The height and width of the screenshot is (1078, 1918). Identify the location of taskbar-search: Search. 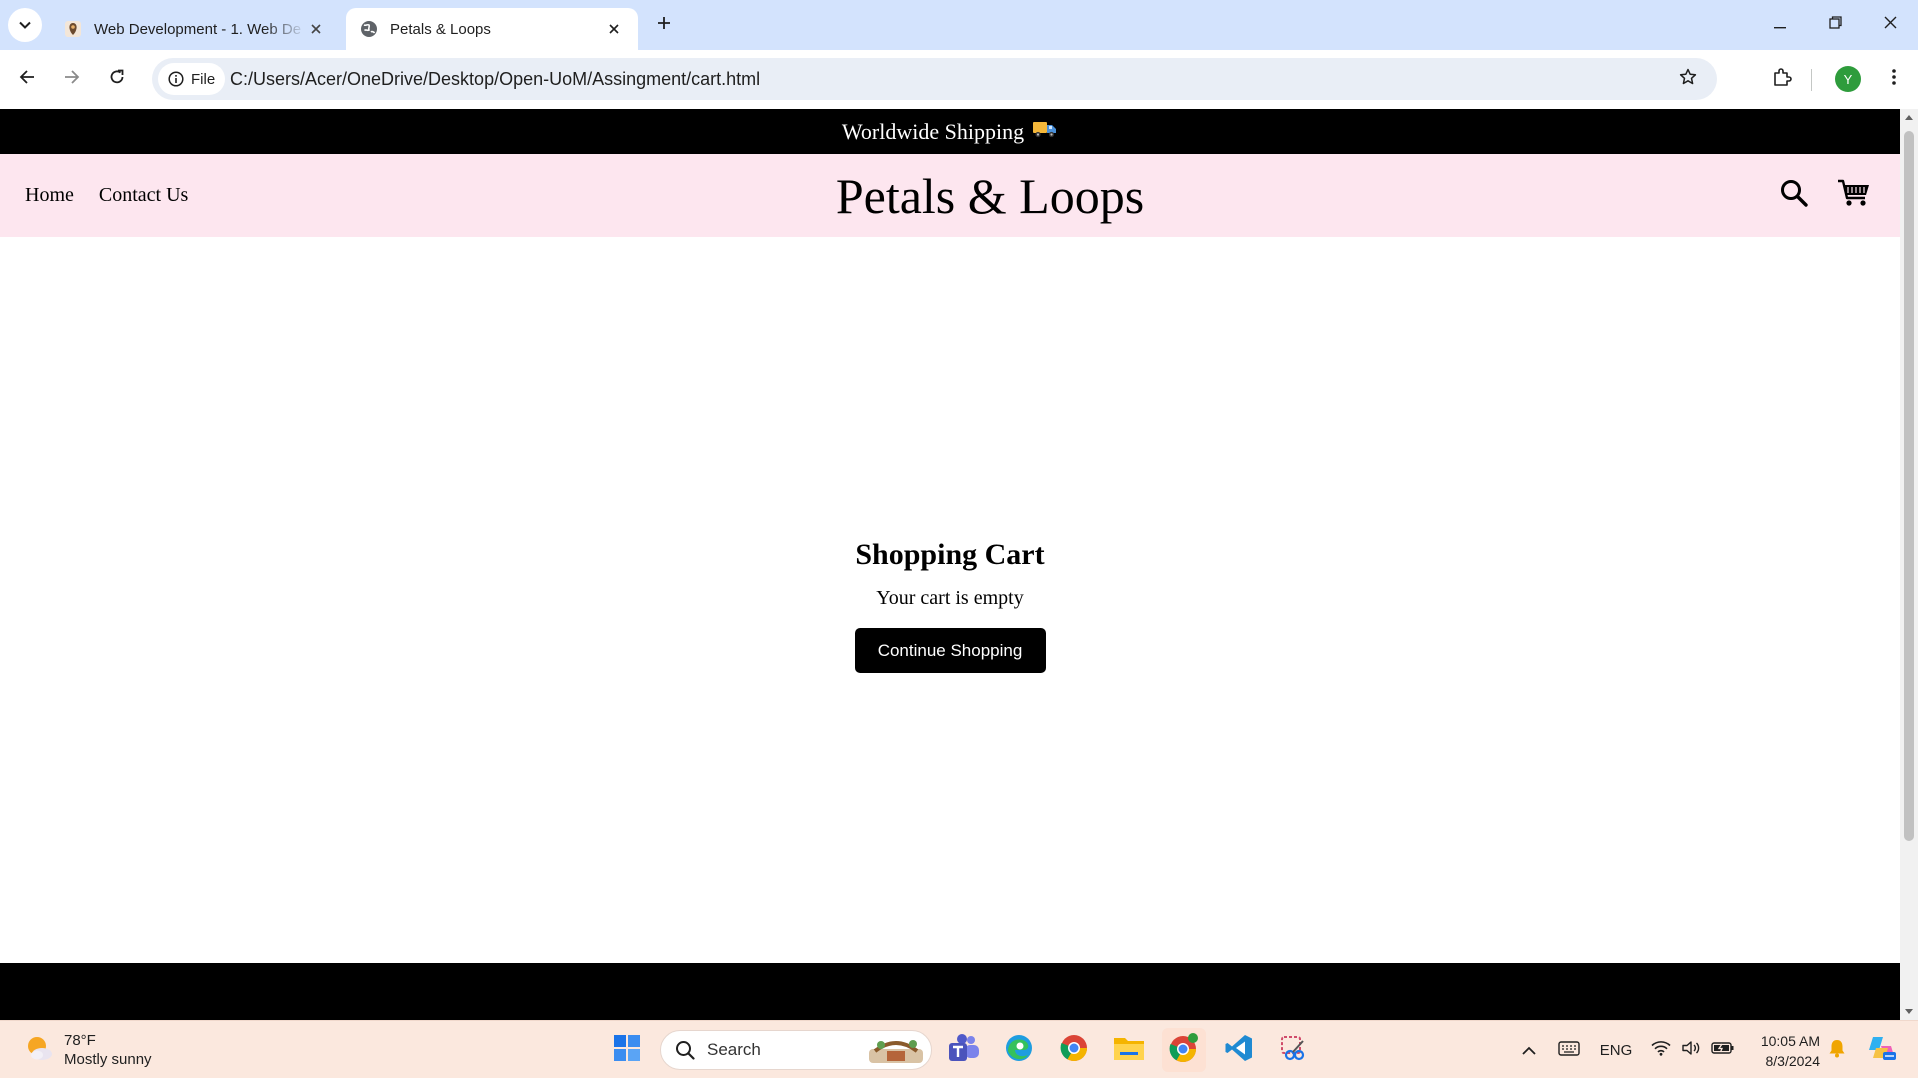
(796, 1050).